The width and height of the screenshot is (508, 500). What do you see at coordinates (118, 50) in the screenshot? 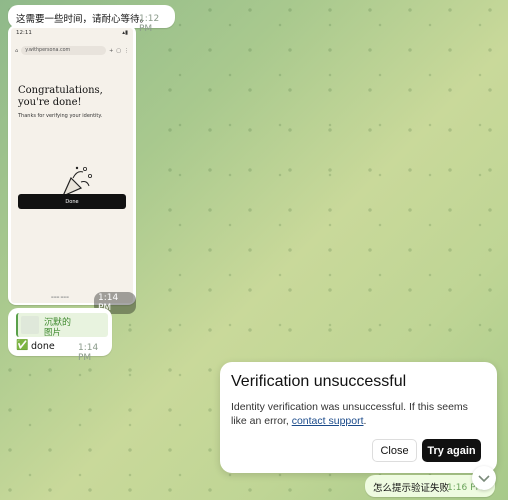
I see `tabs-icon: ▢` at bounding box center [118, 50].